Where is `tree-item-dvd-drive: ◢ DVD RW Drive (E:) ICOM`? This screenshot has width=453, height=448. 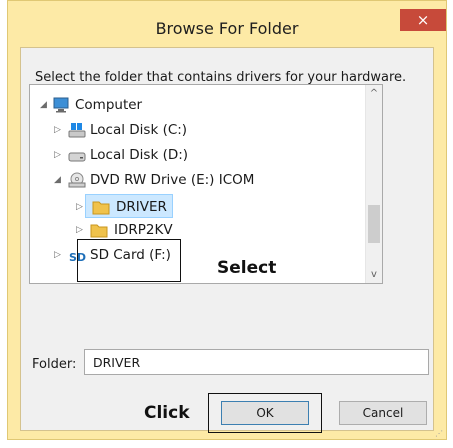
tree-item-dvd-drive: ◢ DVD RW Drive (E:) ICOM is located at coordinates (190, 180).